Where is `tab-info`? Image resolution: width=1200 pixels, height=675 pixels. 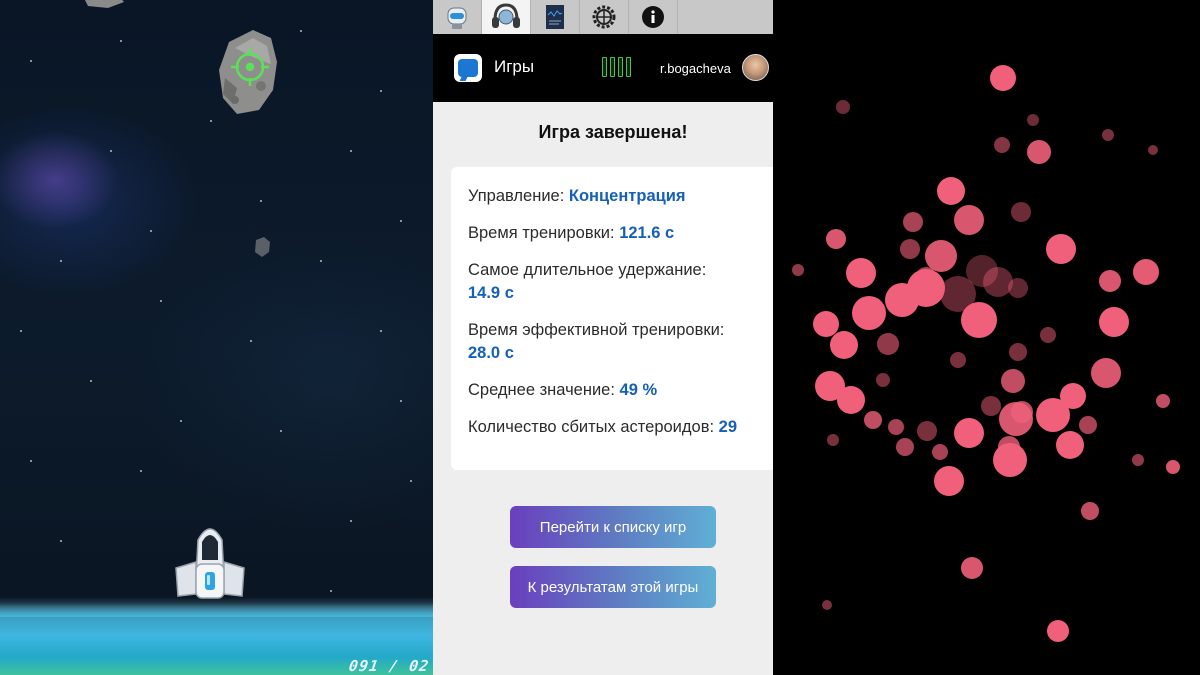 tab-info is located at coordinates (653, 17).